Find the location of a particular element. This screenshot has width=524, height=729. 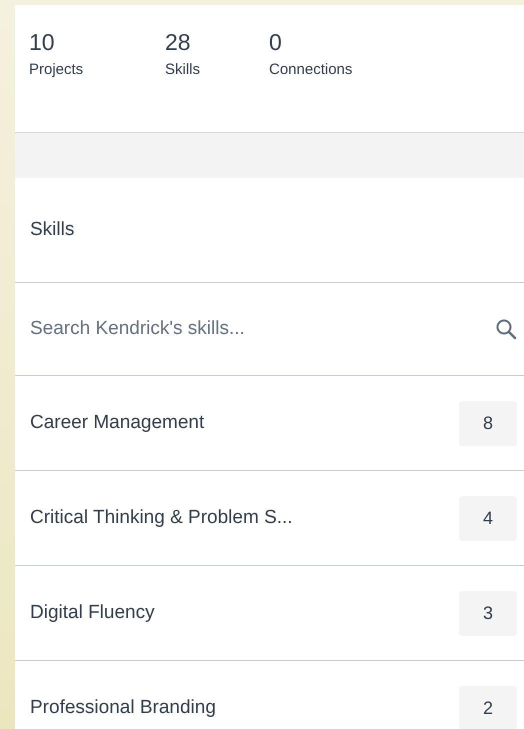

stat-value: 0 is located at coordinates (276, 42).